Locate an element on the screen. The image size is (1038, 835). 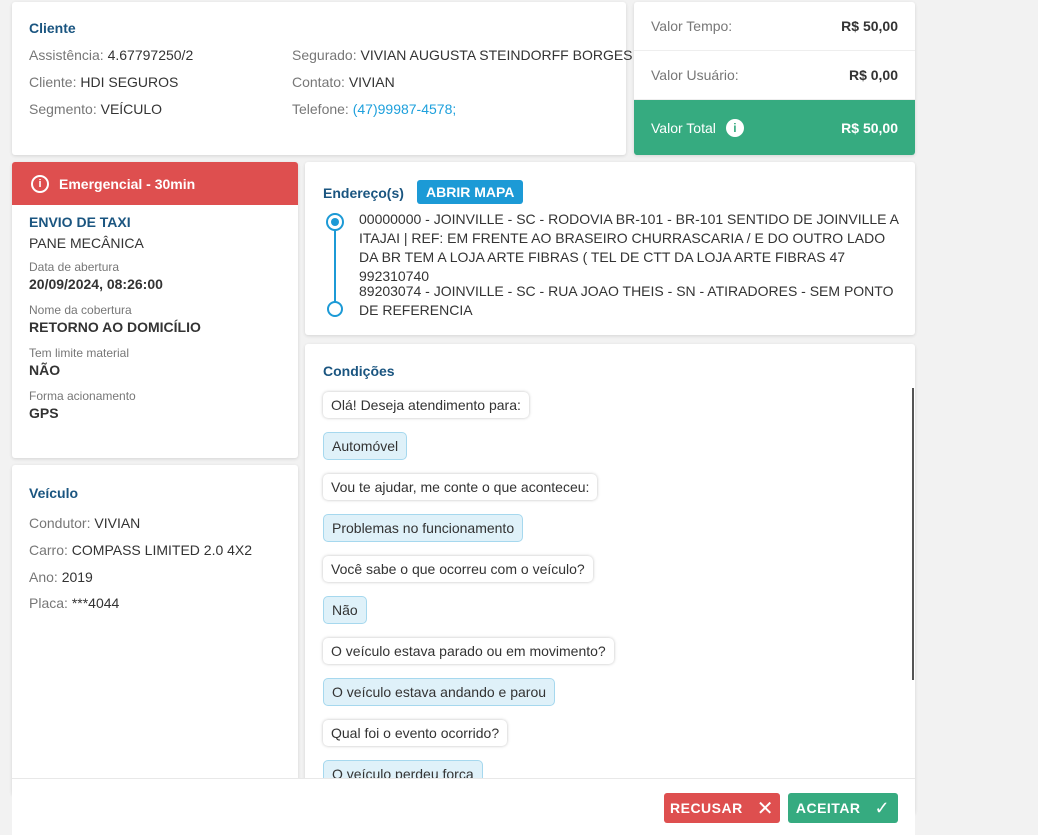
data-abertura: 20/09/2024, 08:26:00 is located at coordinates (96, 284).